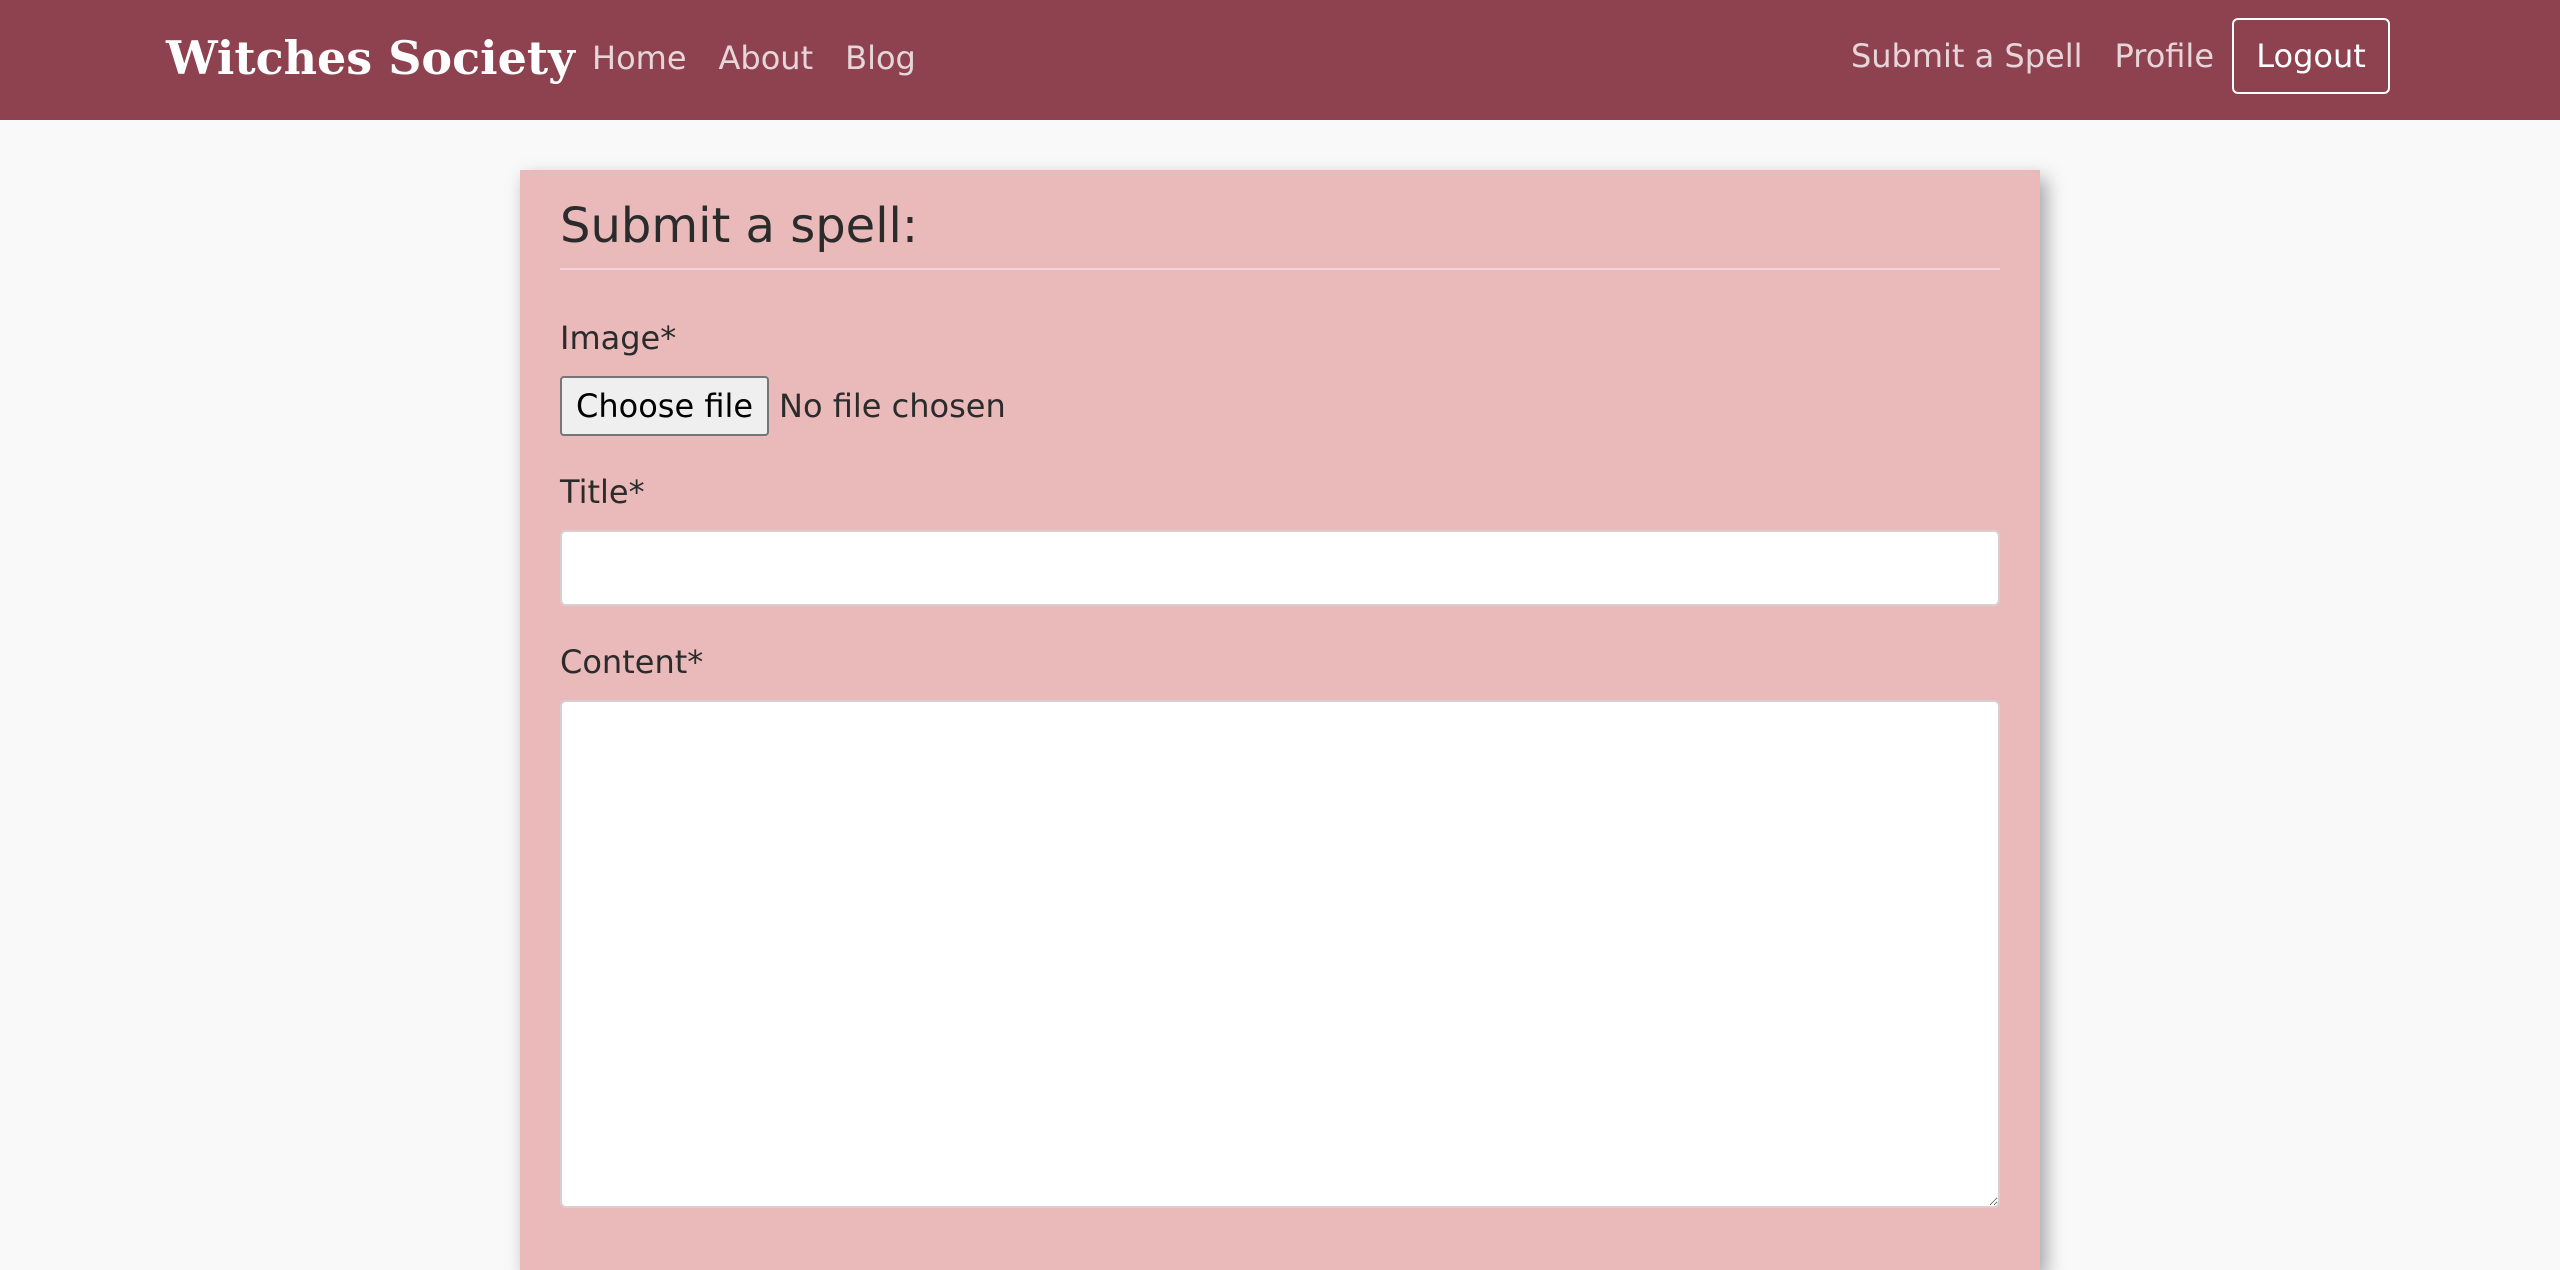  Describe the element at coordinates (2311, 56) in the screenshot. I see `logout-button: Logout` at that location.